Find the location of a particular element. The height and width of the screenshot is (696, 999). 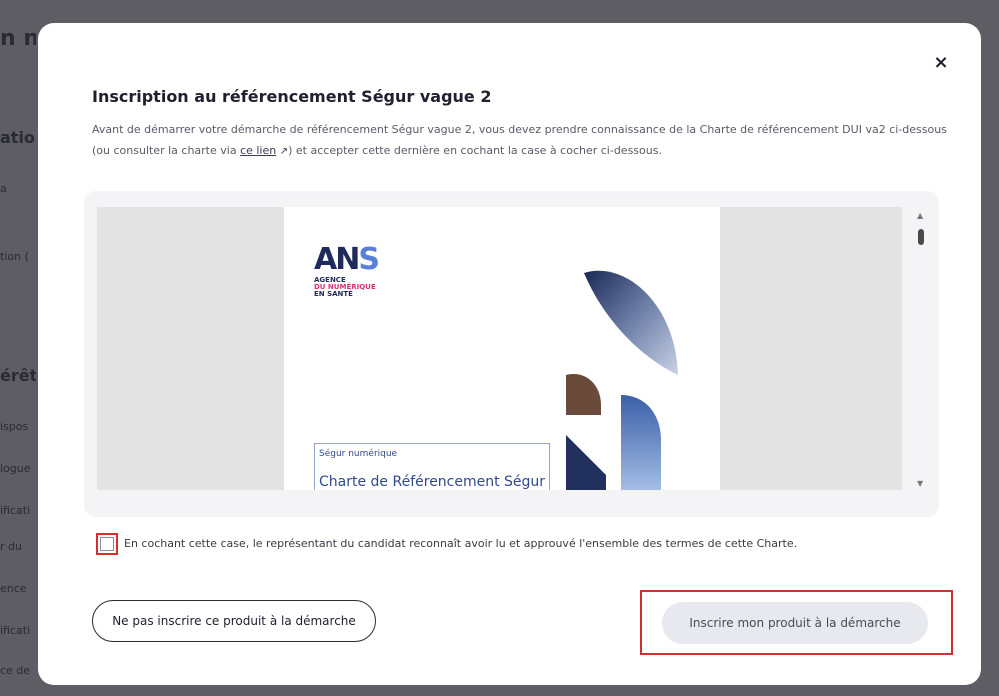

cover-artwork is located at coordinates (622, 380).